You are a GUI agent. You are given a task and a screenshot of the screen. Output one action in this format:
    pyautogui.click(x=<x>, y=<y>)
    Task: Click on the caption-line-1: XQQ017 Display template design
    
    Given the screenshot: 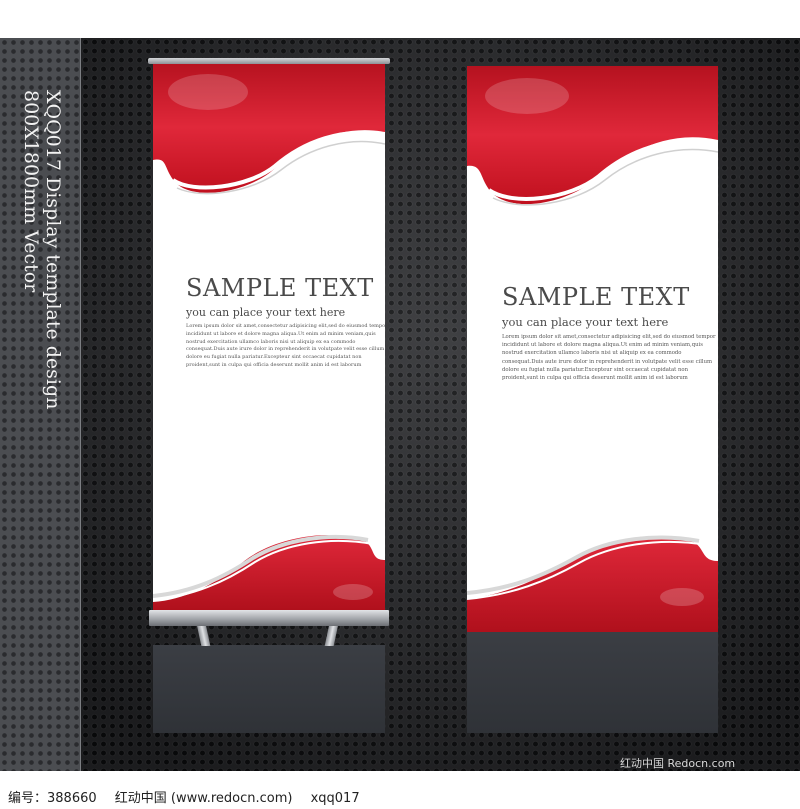 What is the action you would take?
    pyautogui.click(x=53, y=250)
    